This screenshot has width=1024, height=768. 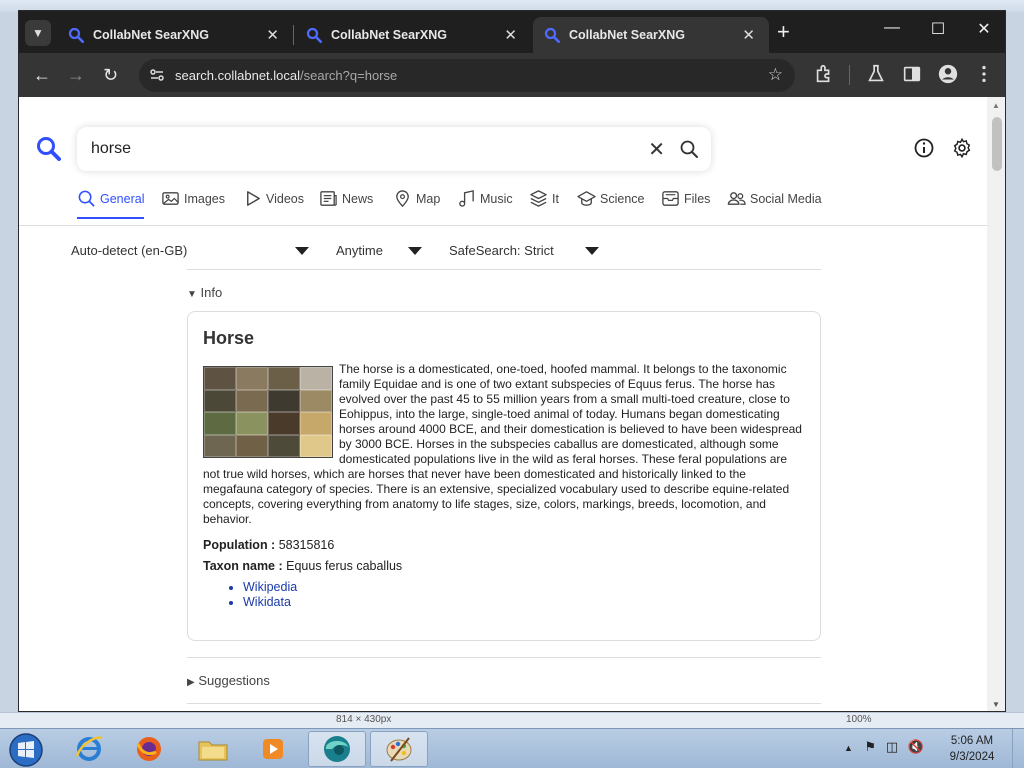 I want to click on attribute-label: Taxon name :, so click(x=243, y=566).